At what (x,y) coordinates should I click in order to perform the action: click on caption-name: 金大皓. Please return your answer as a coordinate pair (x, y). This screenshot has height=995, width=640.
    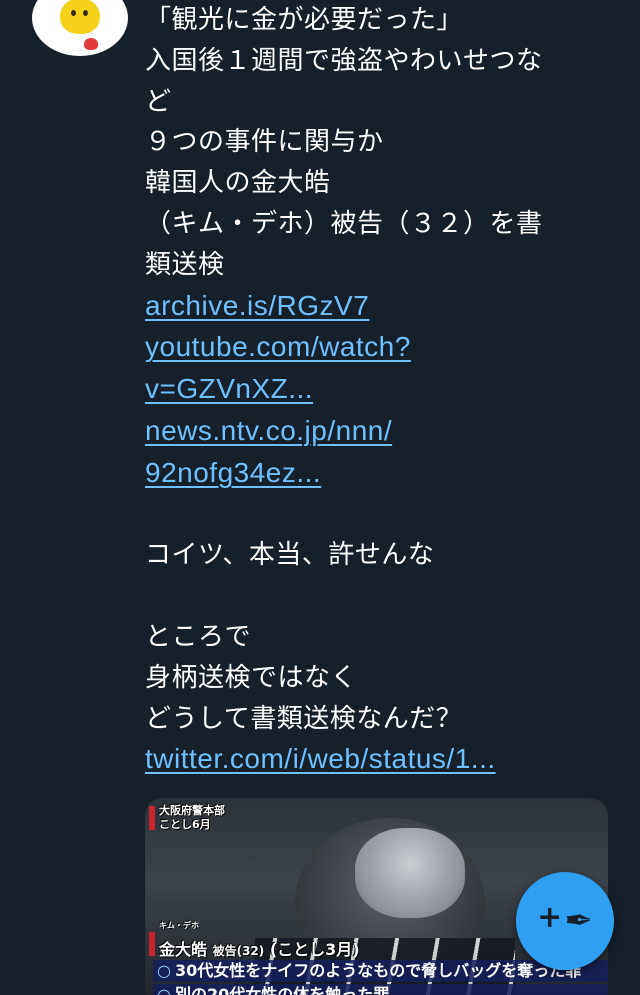
    Looking at the image, I should click on (183, 949).